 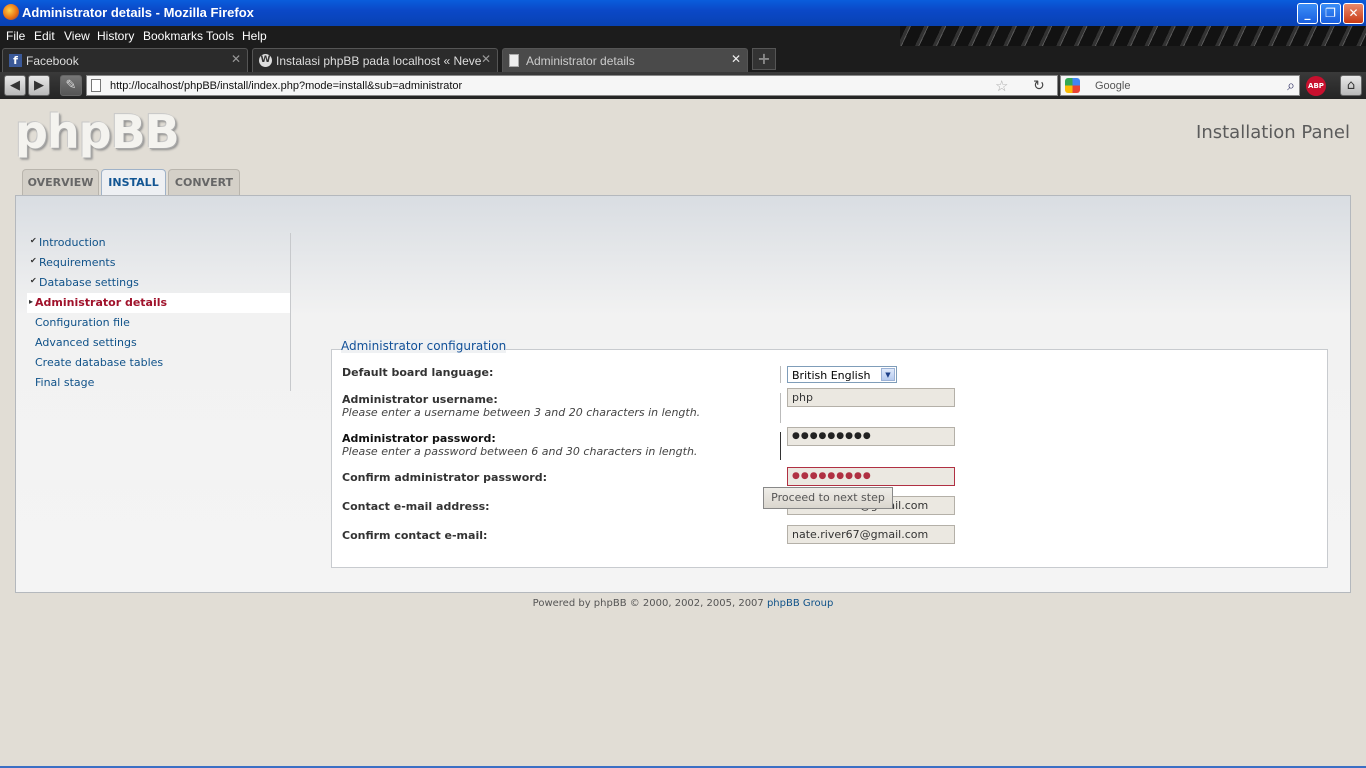 What do you see at coordinates (15, 60) in the screenshot?
I see `facebook-icon: f` at bounding box center [15, 60].